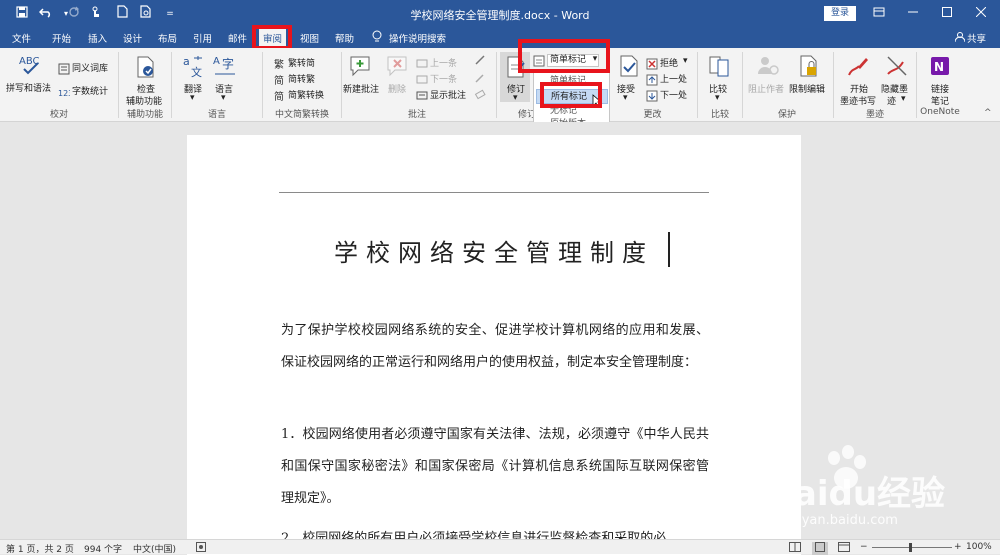 This screenshot has height=555, width=1000. What do you see at coordinates (436, 79) in the screenshot?
I see `next-comment-button: 下一条` at bounding box center [436, 79].